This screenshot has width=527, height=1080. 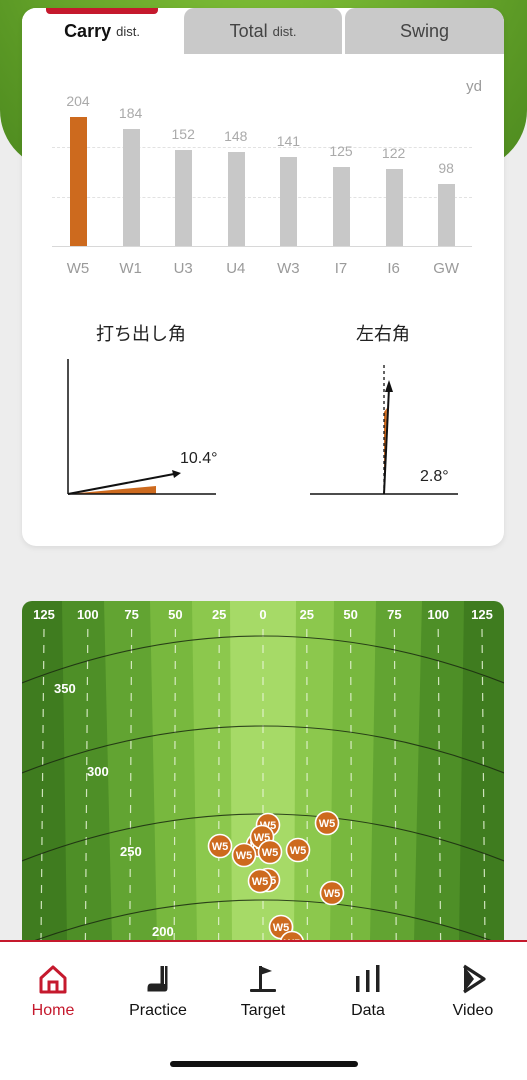 What do you see at coordinates (141, 334) in the screenshot?
I see `launch-angle-title: 打ち出し角` at bounding box center [141, 334].